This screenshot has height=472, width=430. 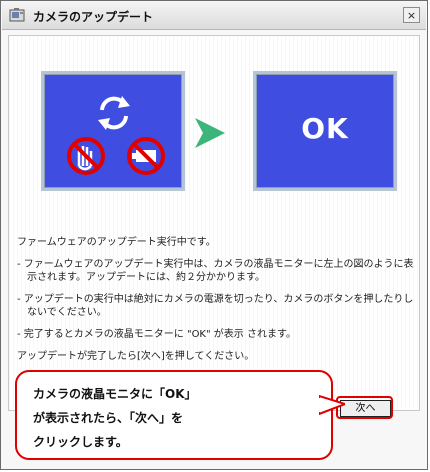 I want to click on camera-app-icon, so click(x=17, y=15).